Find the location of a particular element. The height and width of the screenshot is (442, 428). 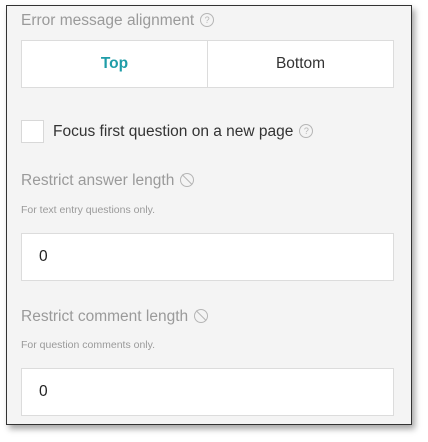

restrict-comment-label-row: Restrict comment length is located at coordinates (115, 317).